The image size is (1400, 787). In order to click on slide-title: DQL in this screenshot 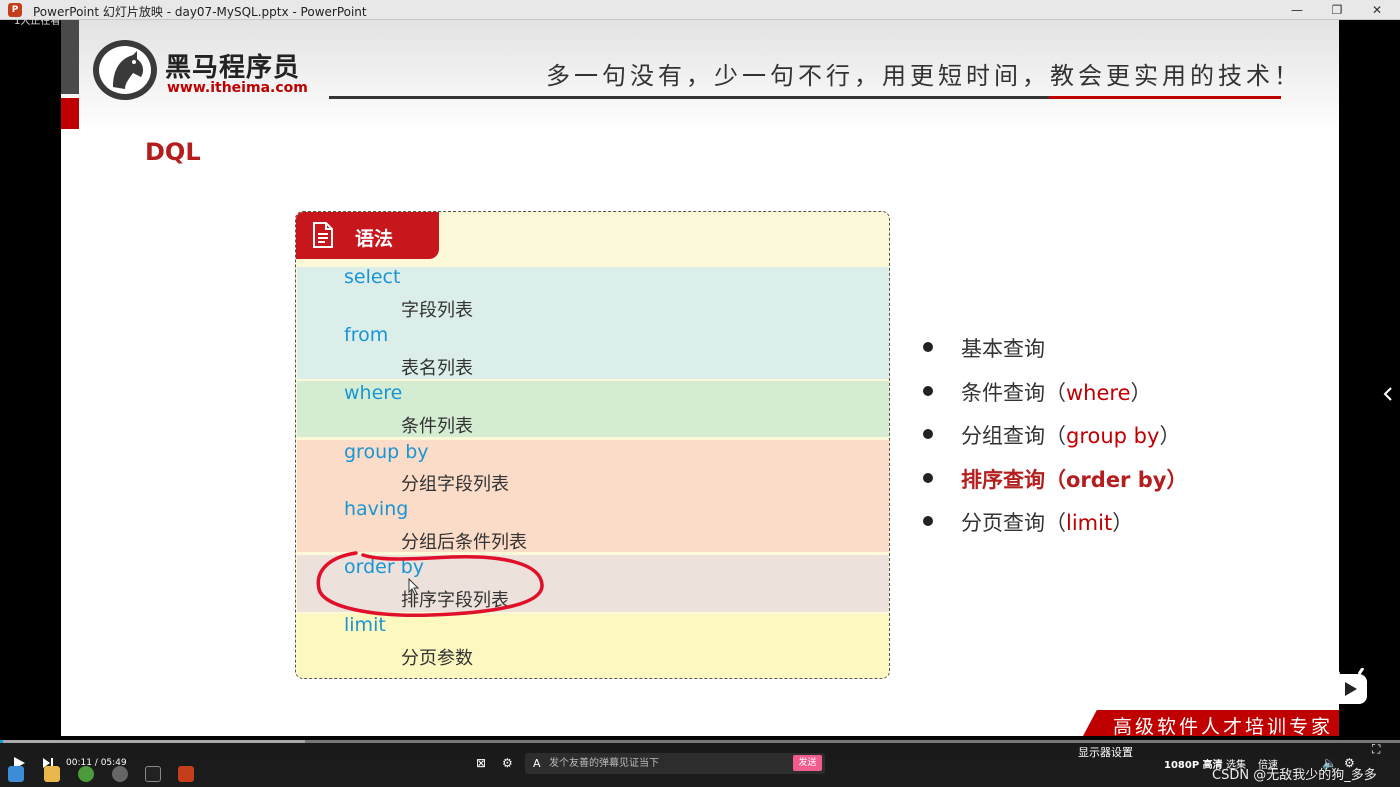, I will do `click(173, 152)`.